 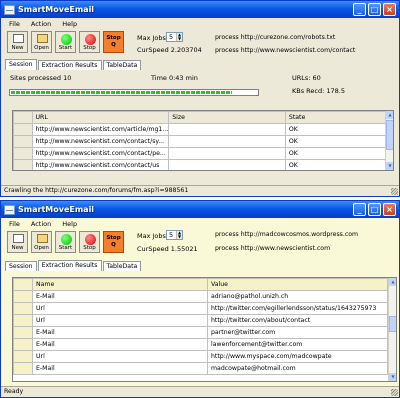 I want to click on kbs-received: KBs Recd: 178.5, so click(x=318, y=91).